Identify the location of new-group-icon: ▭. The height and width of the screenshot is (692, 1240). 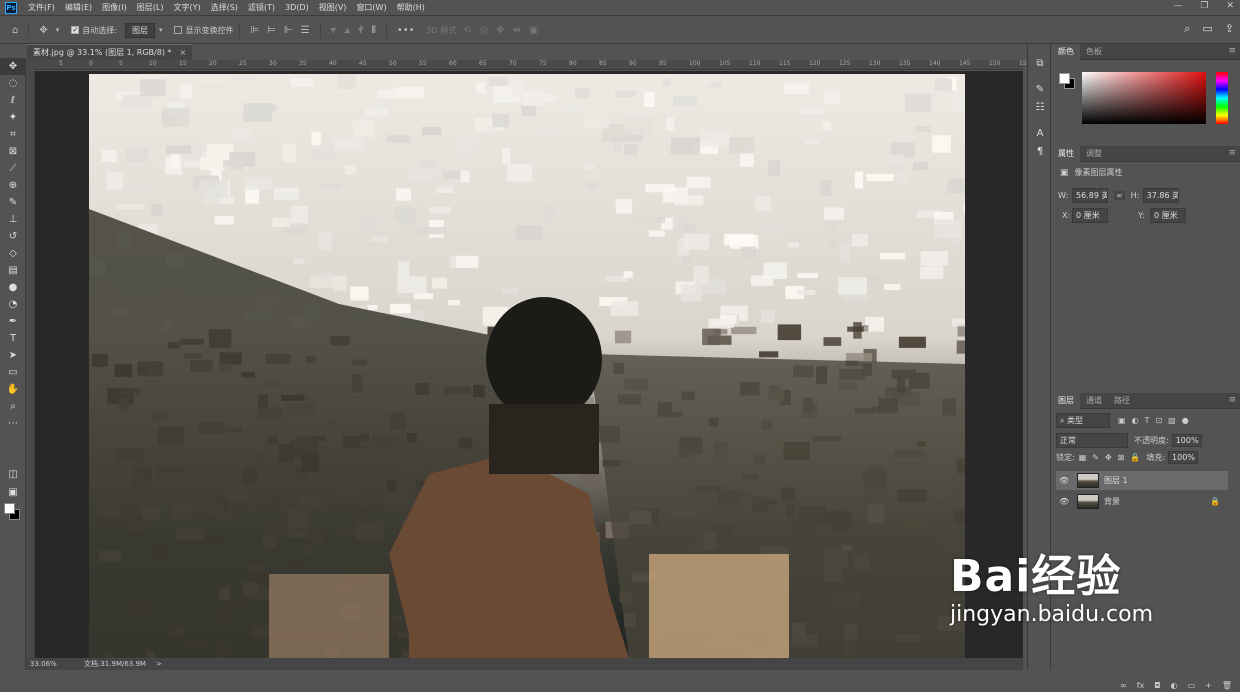
(1192, 685).